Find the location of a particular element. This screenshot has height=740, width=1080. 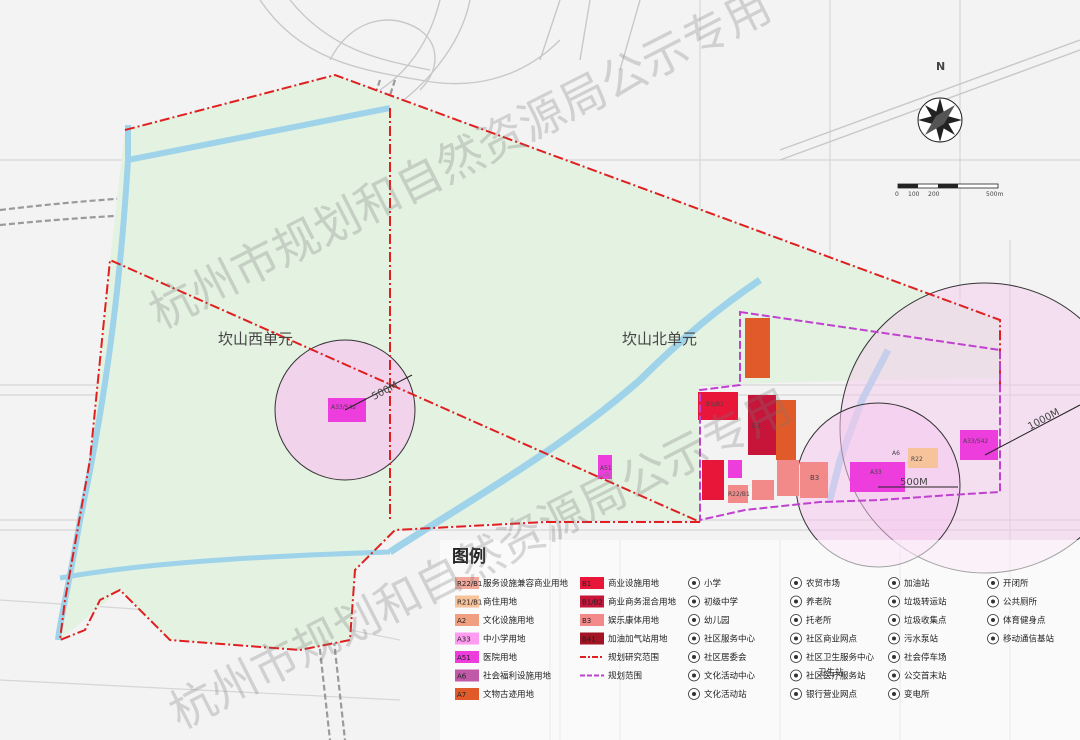

legend-code-col2-3: B41 is located at coordinates (589, 640).